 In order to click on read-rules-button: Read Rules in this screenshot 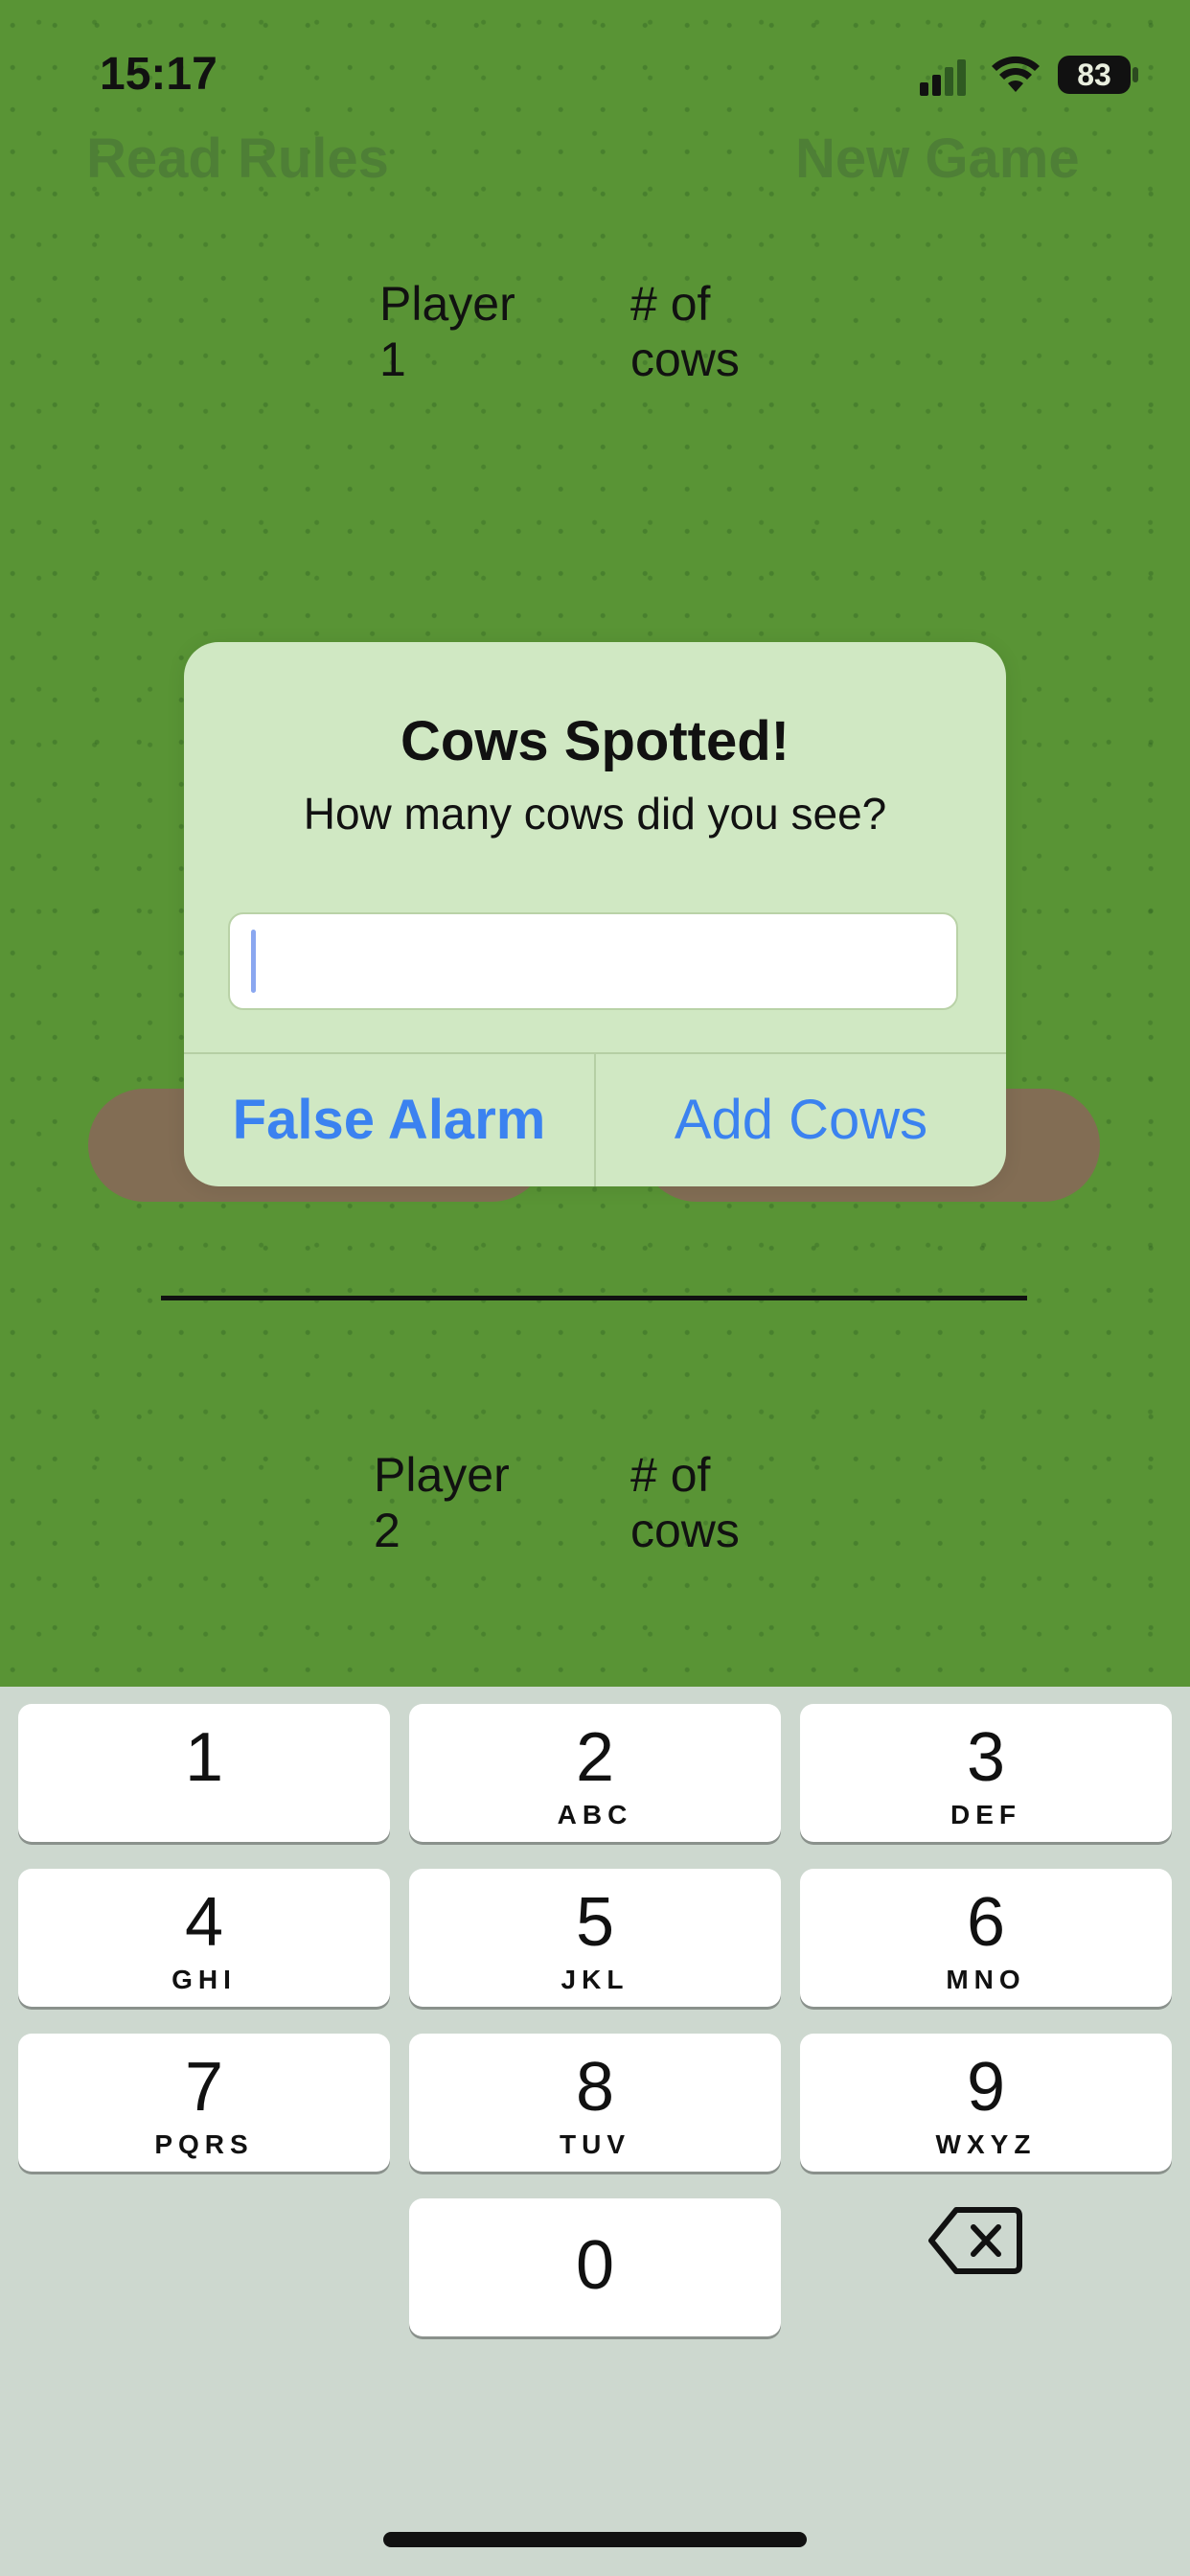, I will do `click(238, 158)`.